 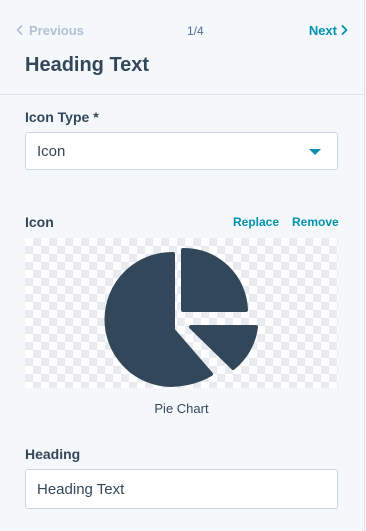 I want to click on heading-input, so click(x=181, y=489).